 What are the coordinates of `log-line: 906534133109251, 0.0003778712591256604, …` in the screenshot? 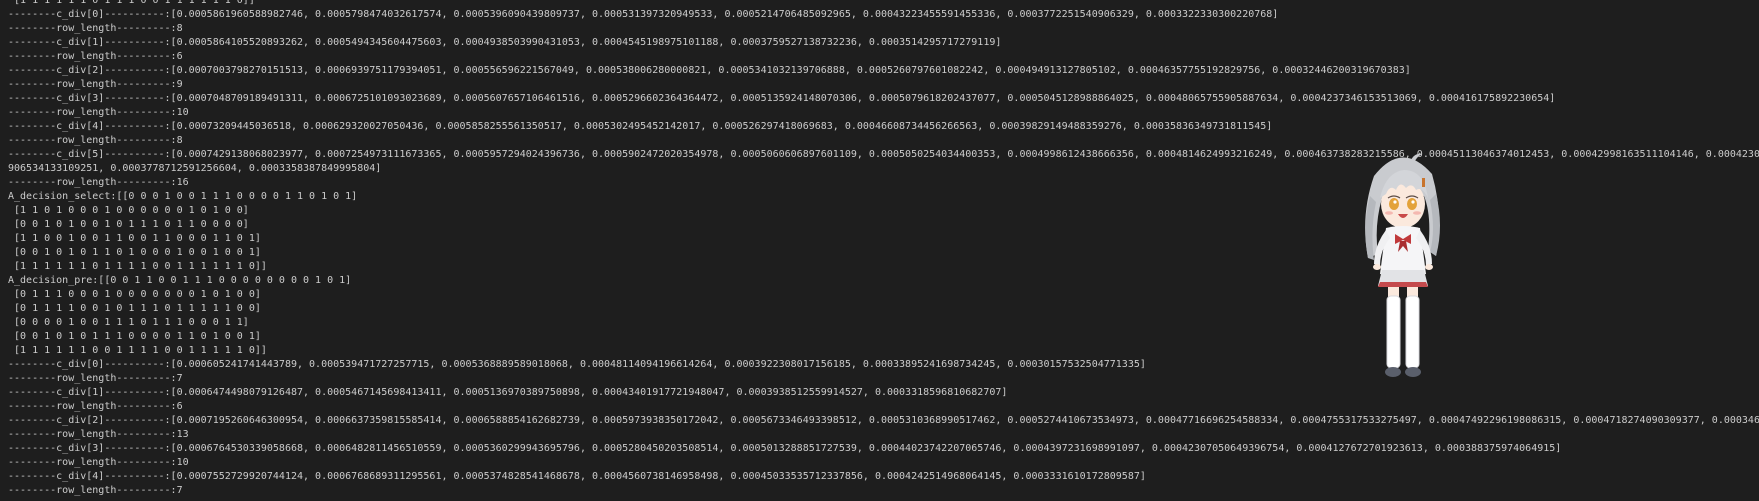 It's located at (195, 168).